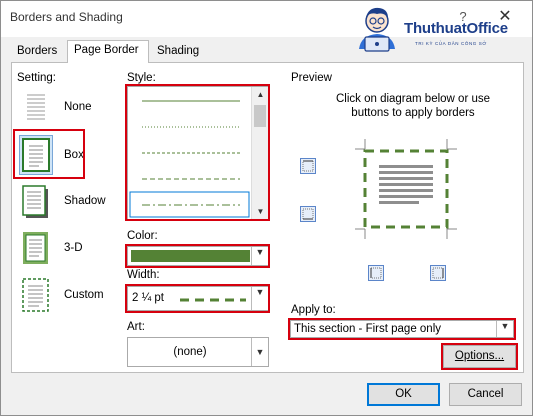 The image size is (533, 416). What do you see at coordinates (84, 295) in the screenshot?
I see `setting-custom-label: Custom` at bounding box center [84, 295].